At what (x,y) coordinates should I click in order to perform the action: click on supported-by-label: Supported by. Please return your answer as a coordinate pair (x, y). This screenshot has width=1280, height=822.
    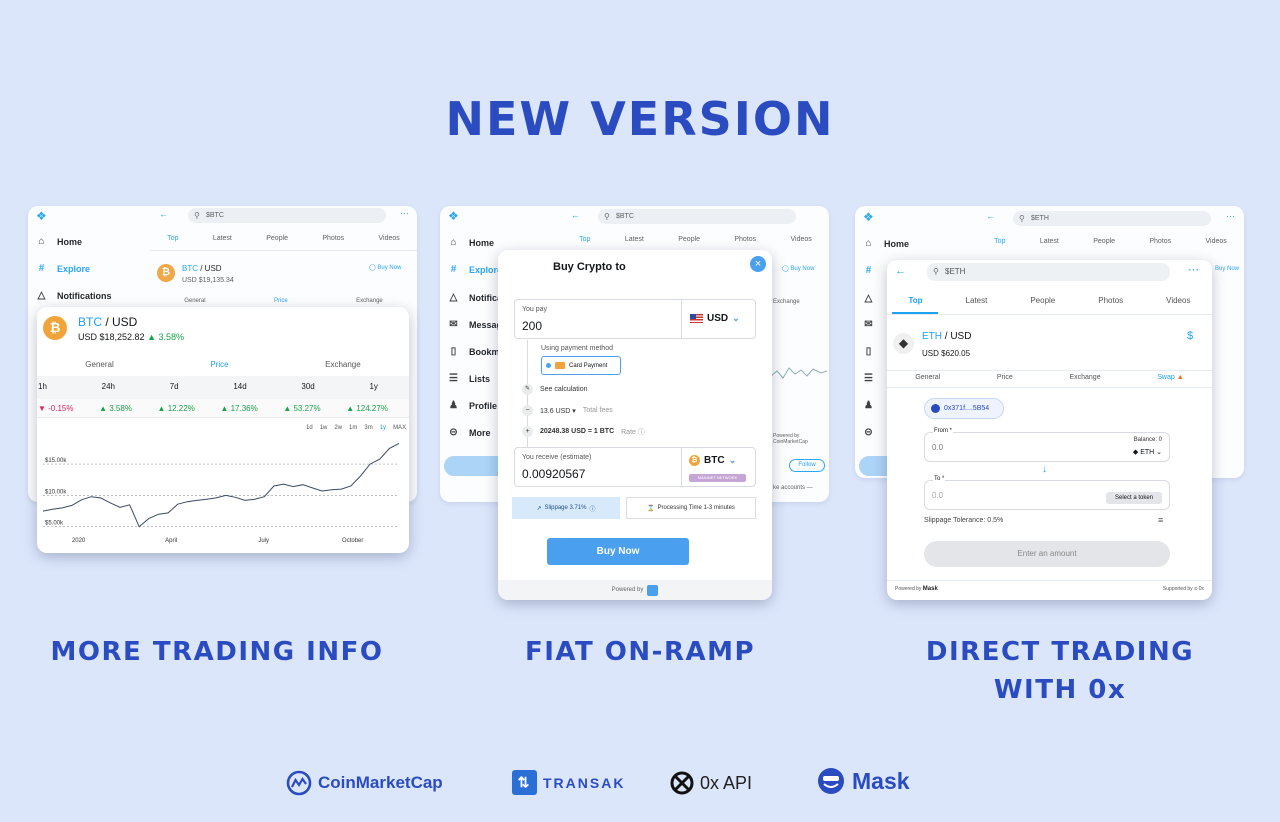
    Looking at the image, I should click on (1177, 589).